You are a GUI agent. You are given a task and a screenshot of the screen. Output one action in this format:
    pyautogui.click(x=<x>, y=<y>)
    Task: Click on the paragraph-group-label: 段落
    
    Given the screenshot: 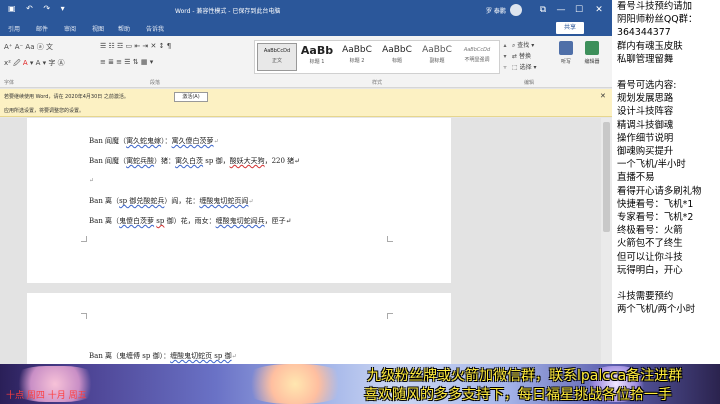 What is the action you would take?
    pyautogui.click(x=155, y=83)
    